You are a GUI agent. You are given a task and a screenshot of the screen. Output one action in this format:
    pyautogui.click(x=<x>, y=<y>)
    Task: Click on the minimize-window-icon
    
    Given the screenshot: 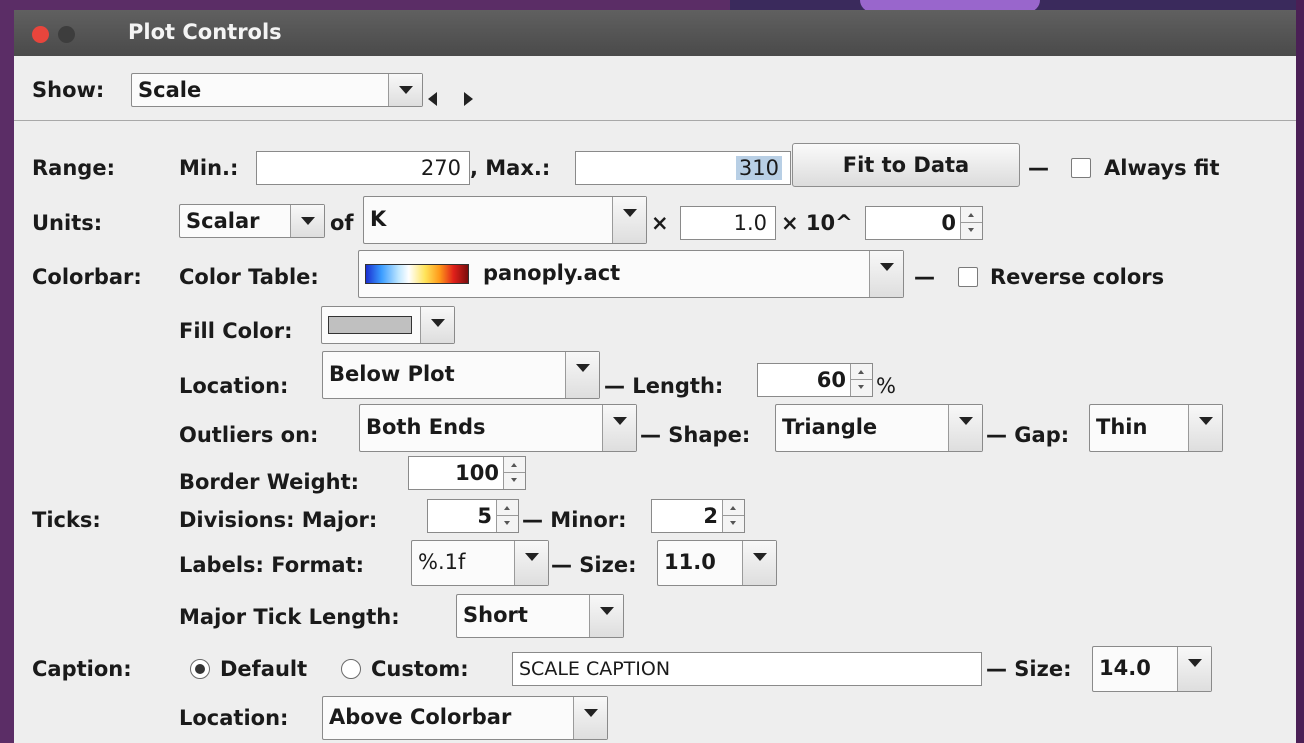 What is the action you would take?
    pyautogui.click(x=66, y=34)
    